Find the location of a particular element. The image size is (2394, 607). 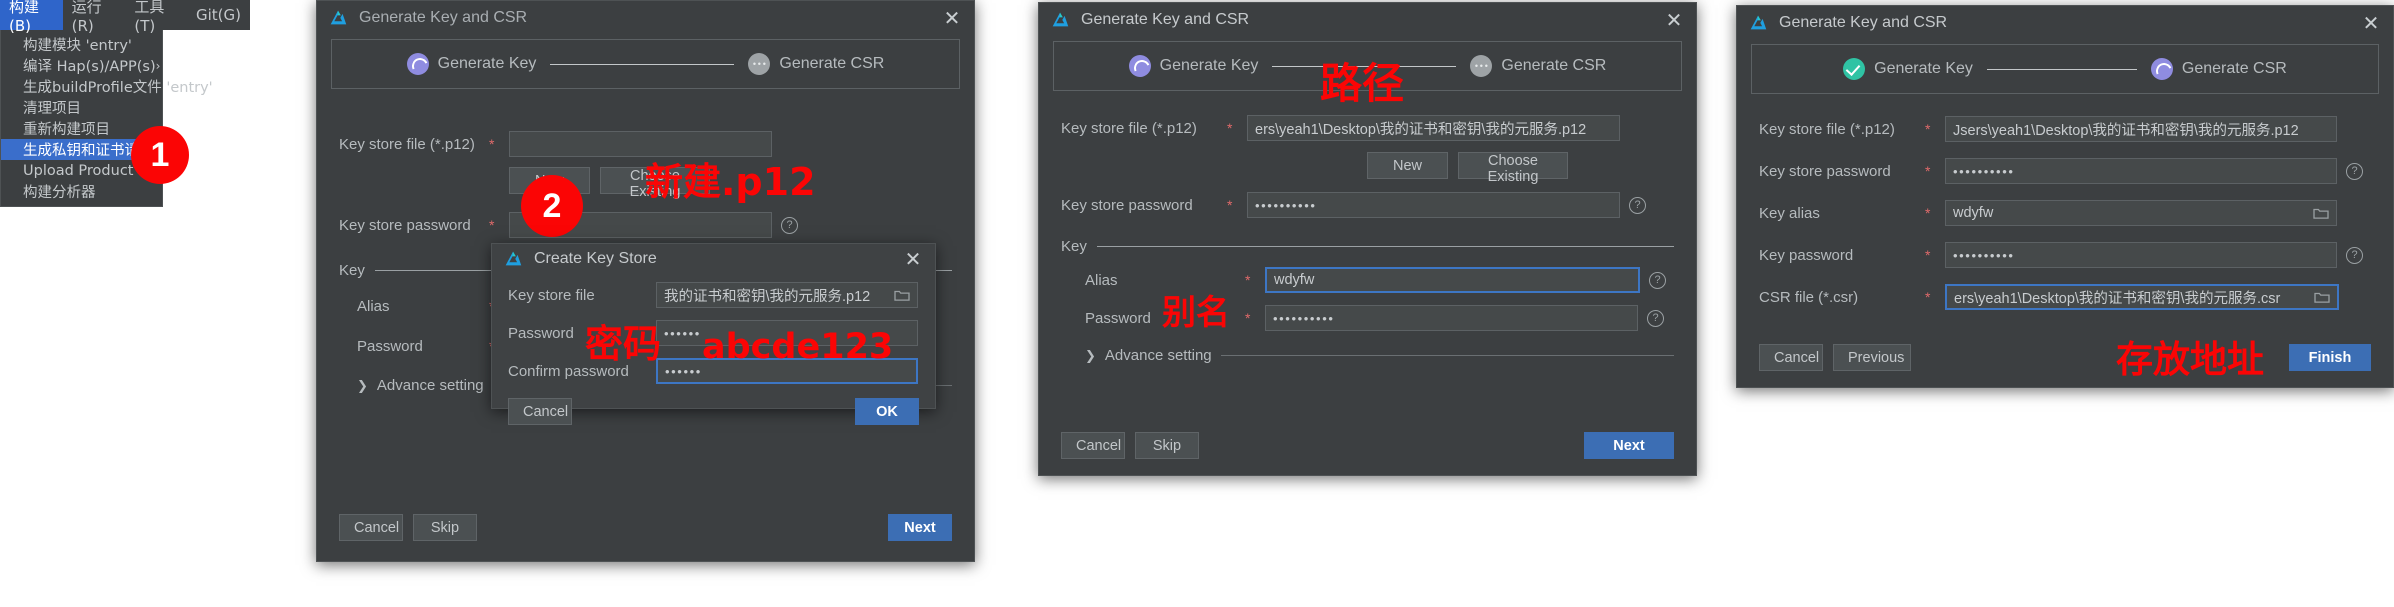

menu-item-build-analyzer: 构建分析器 is located at coordinates (81, 191).